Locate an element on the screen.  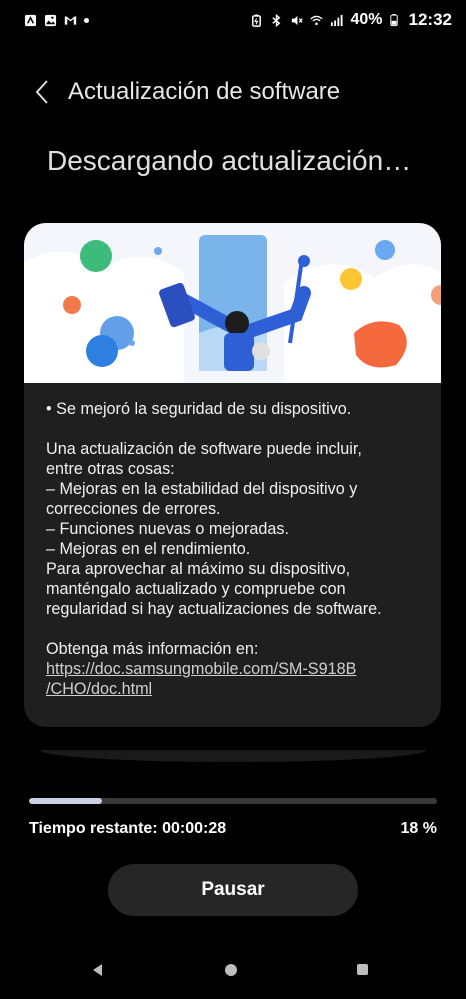
mute-icon is located at coordinates (298, 20).